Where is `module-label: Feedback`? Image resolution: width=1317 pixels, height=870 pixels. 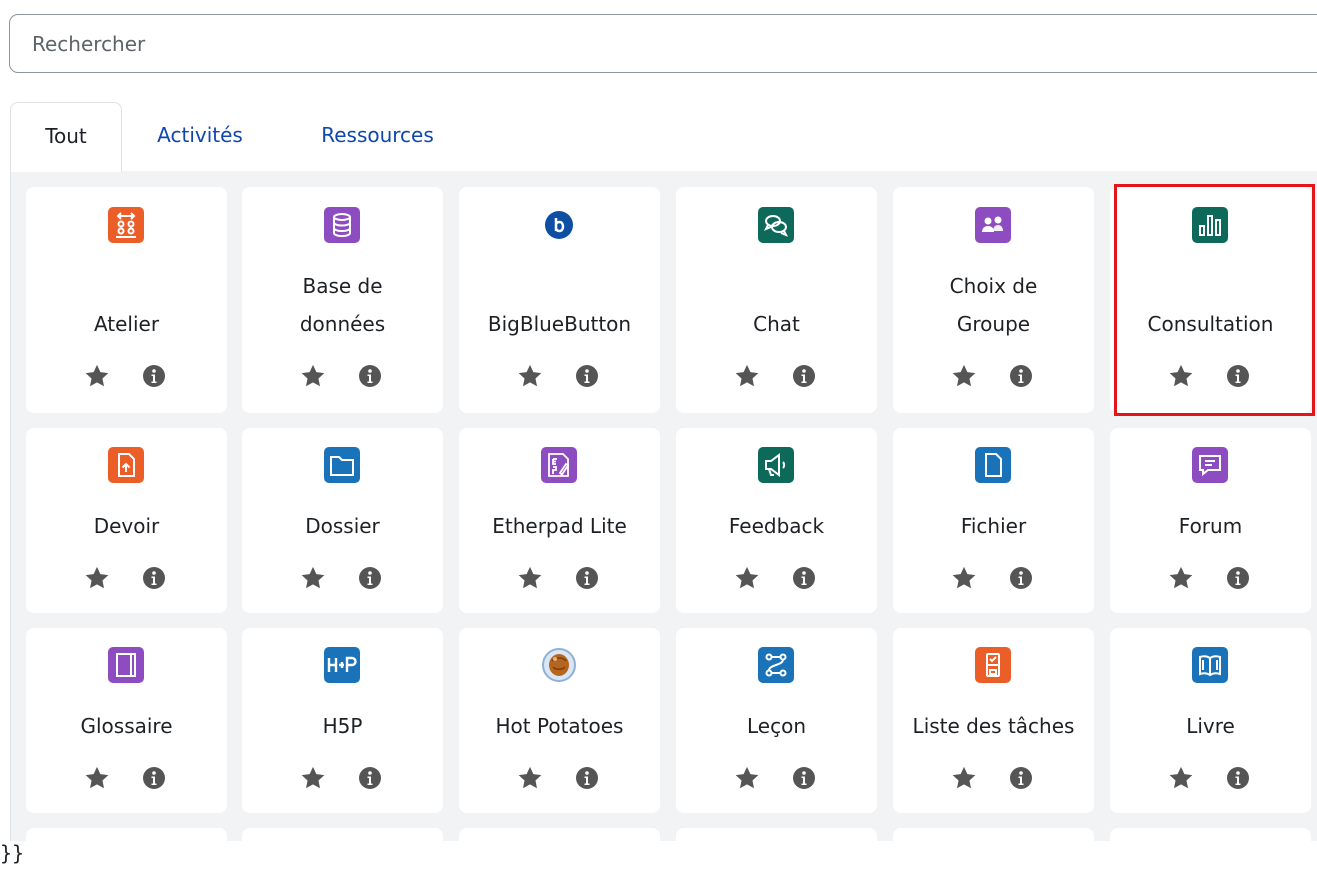
module-label: Feedback is located at coordinates (776, 526).